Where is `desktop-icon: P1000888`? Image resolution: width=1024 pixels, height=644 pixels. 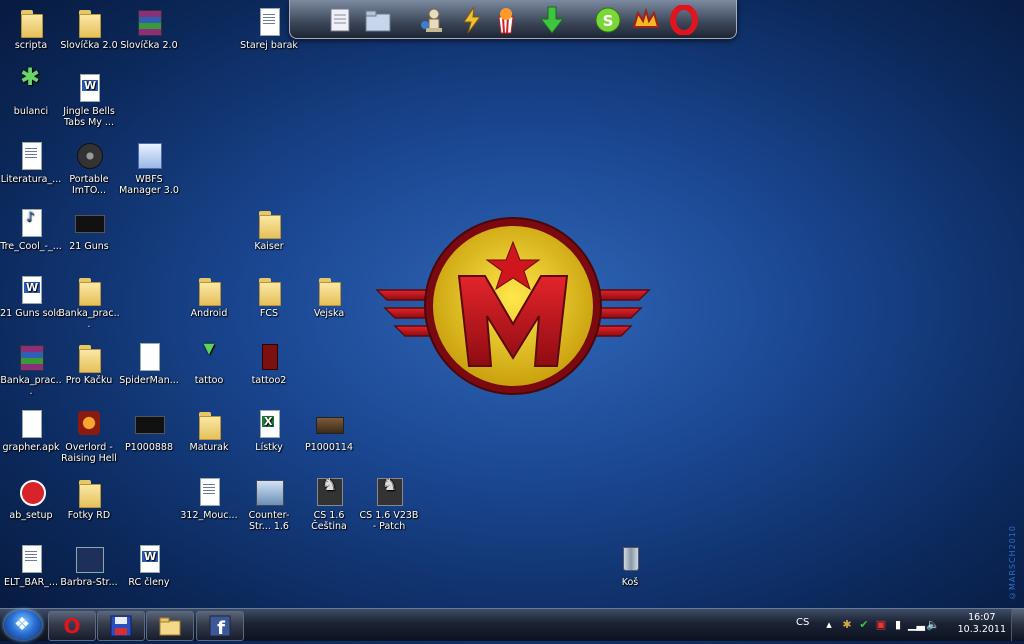
desktop-icon: P1000888 is located at coordinates (149, 430).